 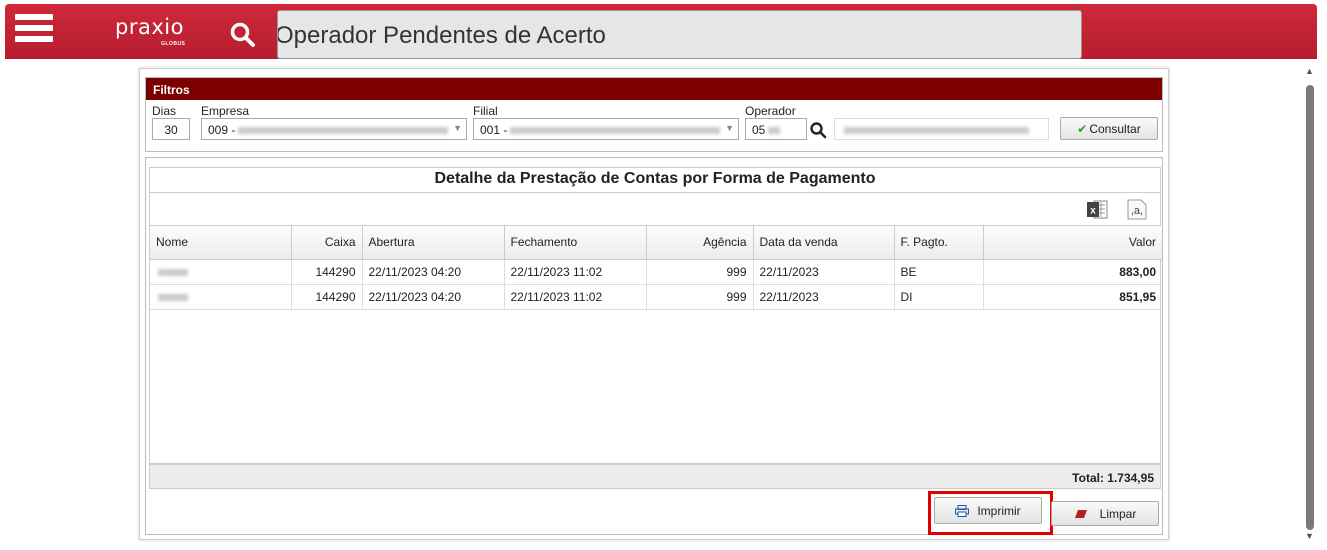 I want to click on column-header: Fechamento, so click(x=575, y=243).